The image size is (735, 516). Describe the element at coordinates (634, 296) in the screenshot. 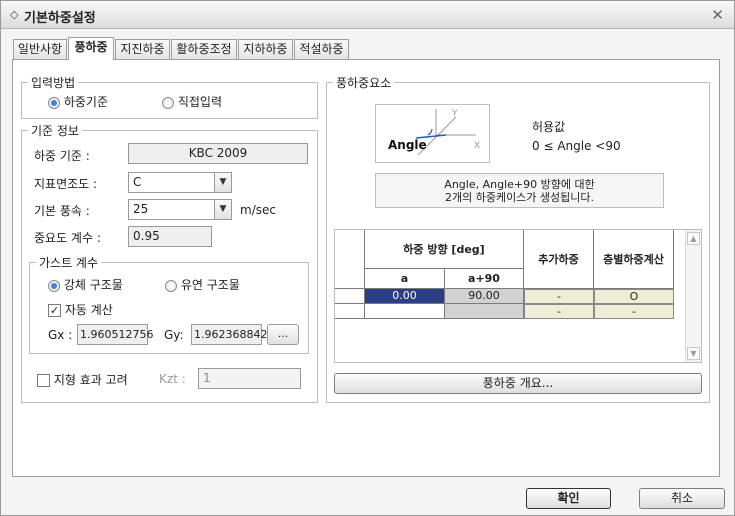

I see `cell-floor-calc-button: O` at that location.